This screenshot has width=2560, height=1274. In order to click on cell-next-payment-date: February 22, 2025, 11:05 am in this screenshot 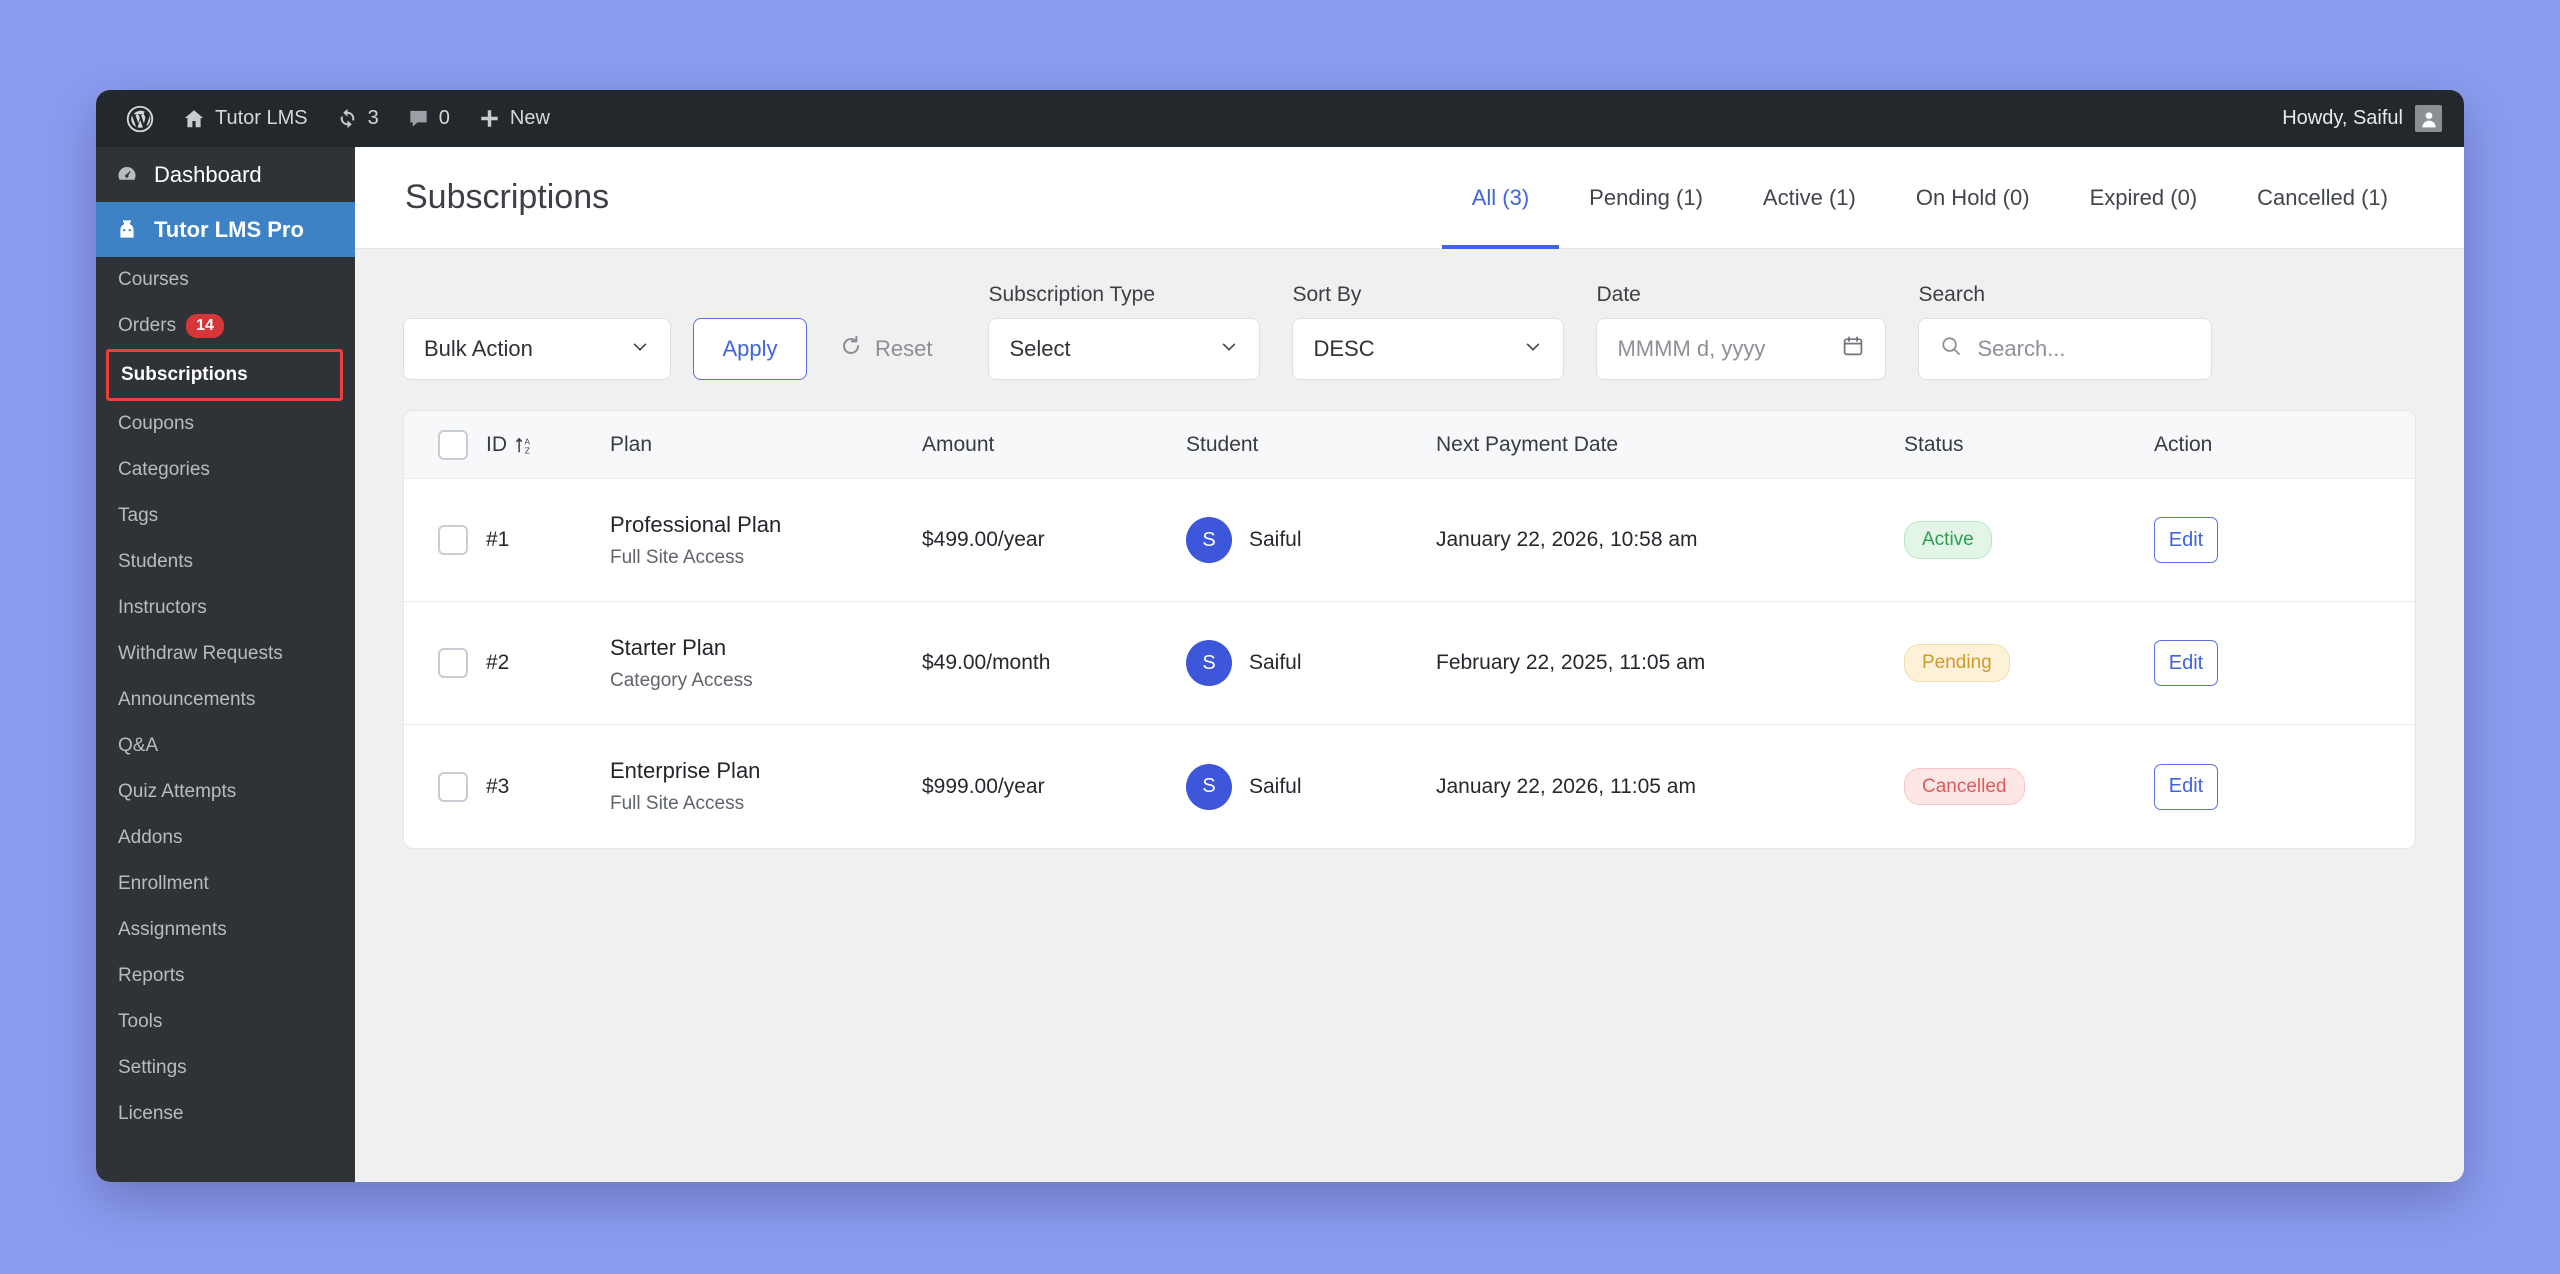, I will do `click(1571, 662)`.